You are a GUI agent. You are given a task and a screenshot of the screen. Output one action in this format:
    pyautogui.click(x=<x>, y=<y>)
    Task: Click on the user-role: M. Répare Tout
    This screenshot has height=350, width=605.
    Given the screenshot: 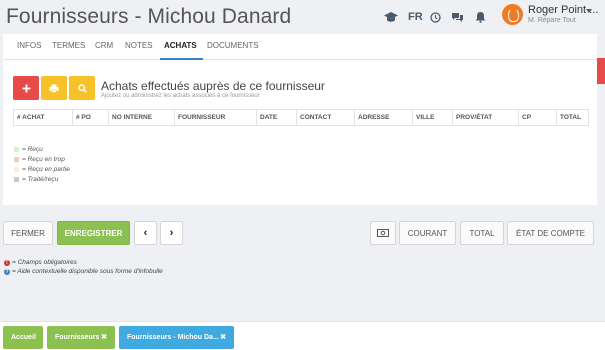 What is the action you would take?
    pyautogui.click(x=552, y=20)
    